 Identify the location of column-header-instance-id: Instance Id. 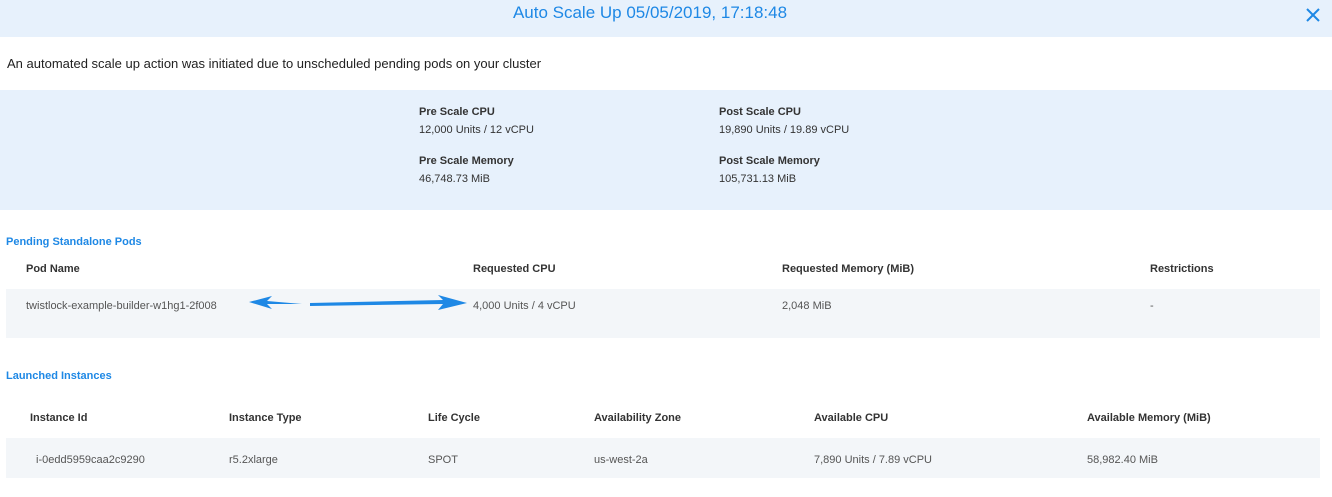
(59, 418).